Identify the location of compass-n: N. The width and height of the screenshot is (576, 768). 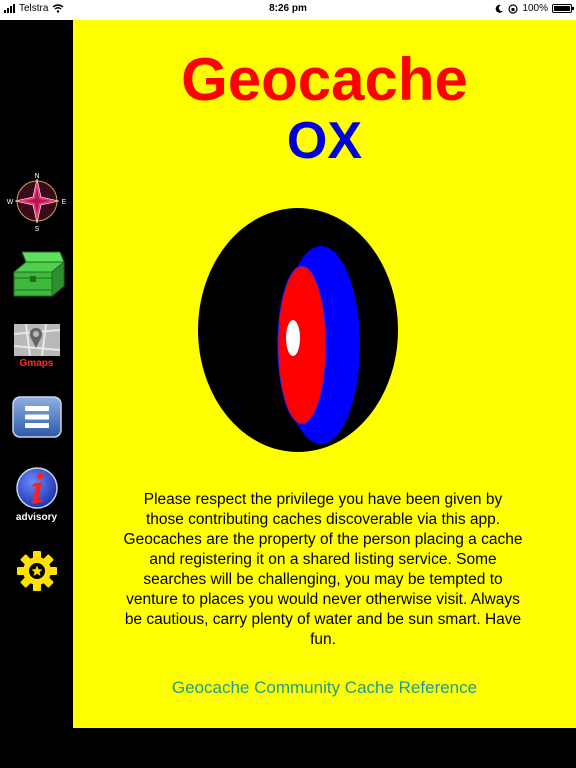
(36, 176).